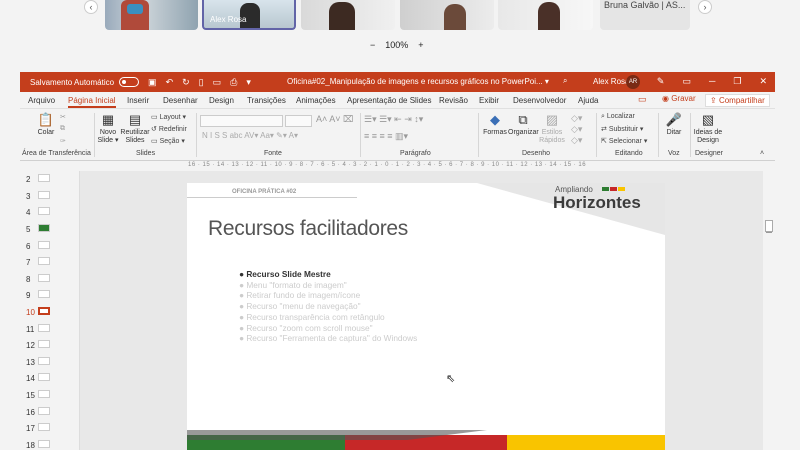  Describe the element at coordinates (552, 129) in the screenshot. I see `quick-styles-button: ▨ Estilos Rápidos` at that location.